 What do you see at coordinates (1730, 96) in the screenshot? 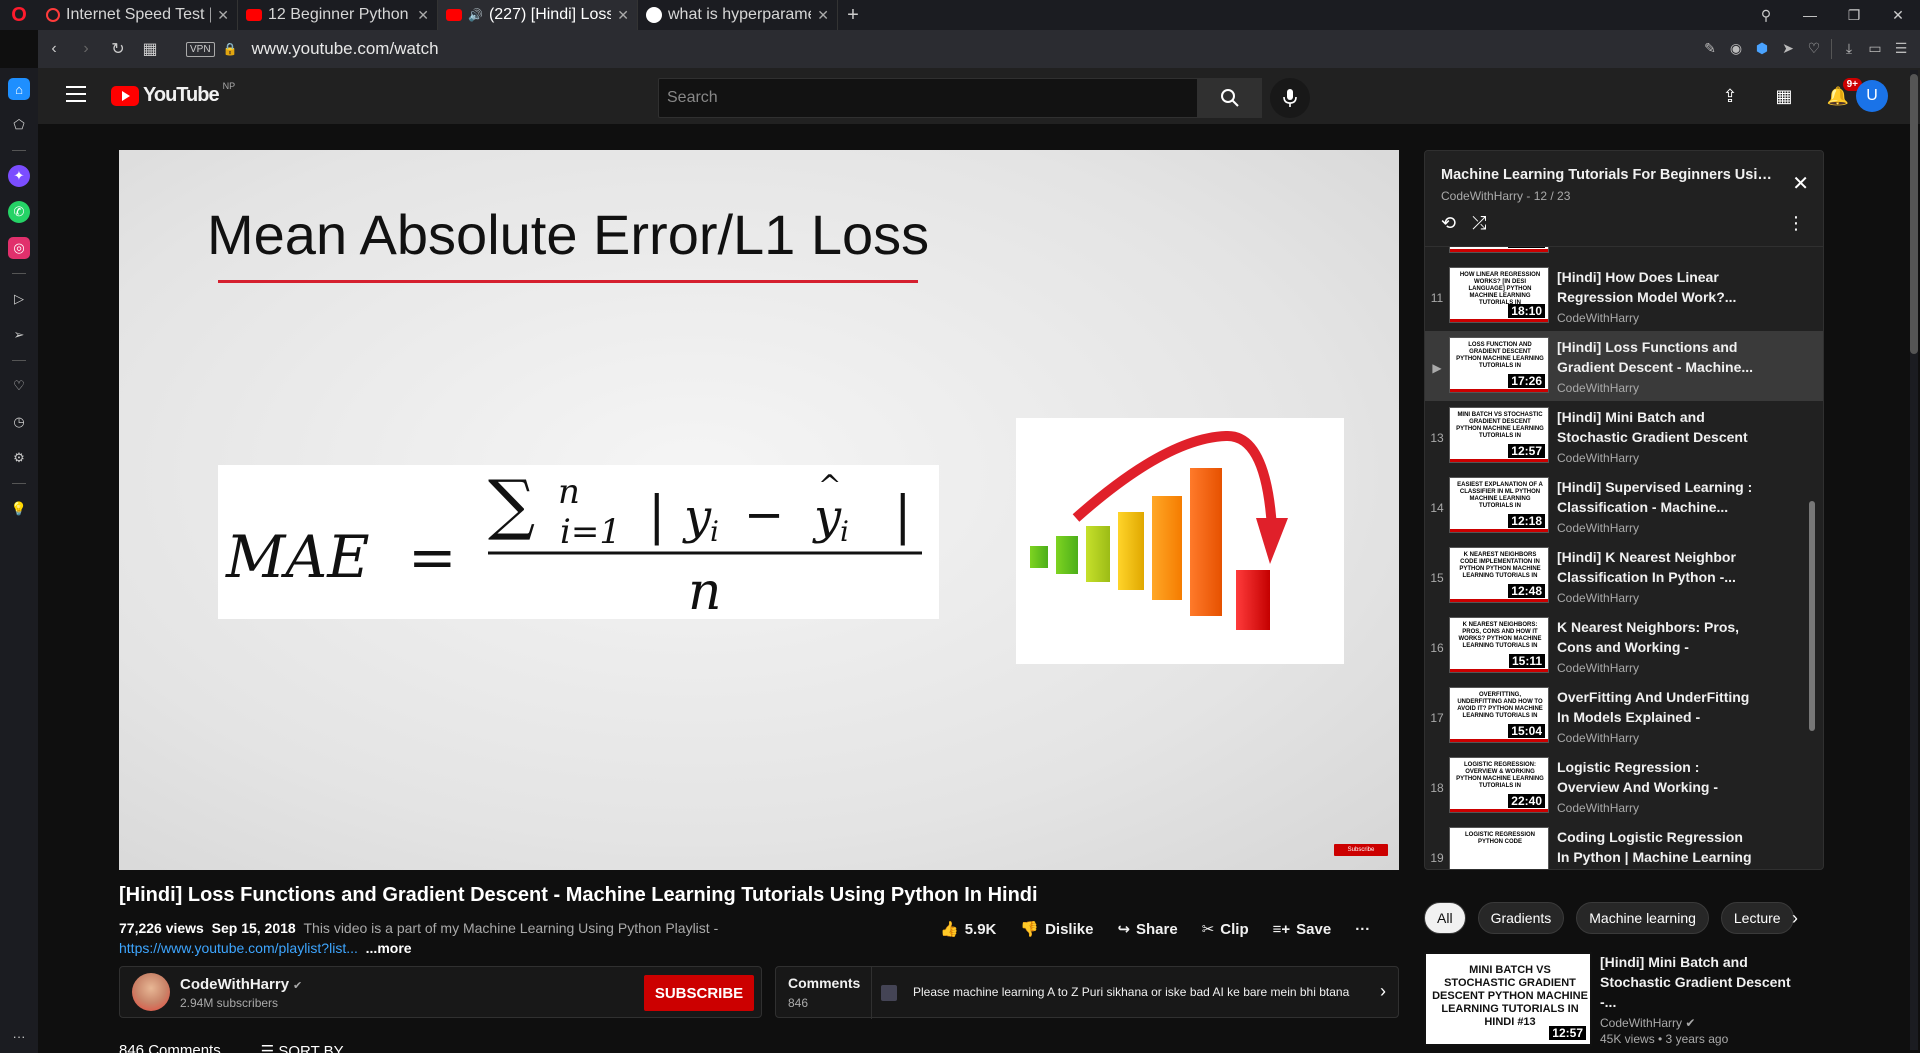
I see `upload-icon: ⇪` at bounding box center [1730, 96].